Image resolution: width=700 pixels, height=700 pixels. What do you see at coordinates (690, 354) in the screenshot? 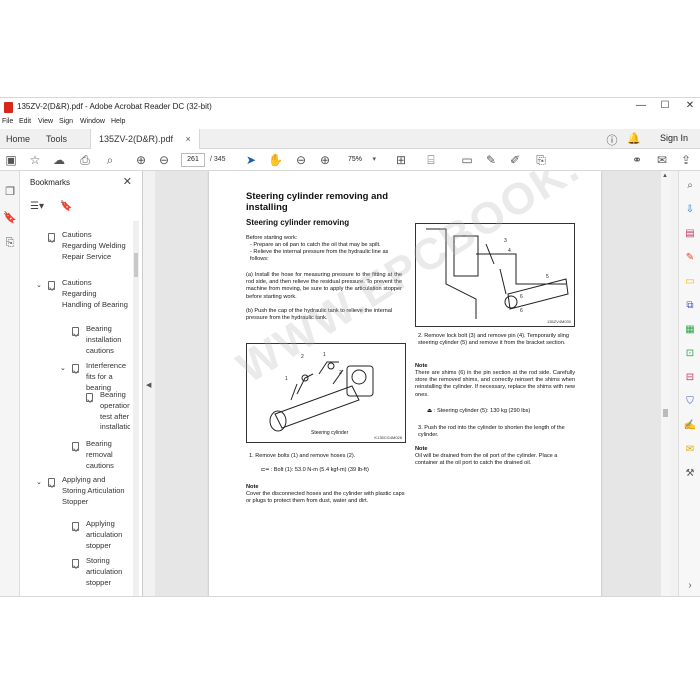
I see `scan-ocr-icon: ⊡` at bounding box center [690, 354].